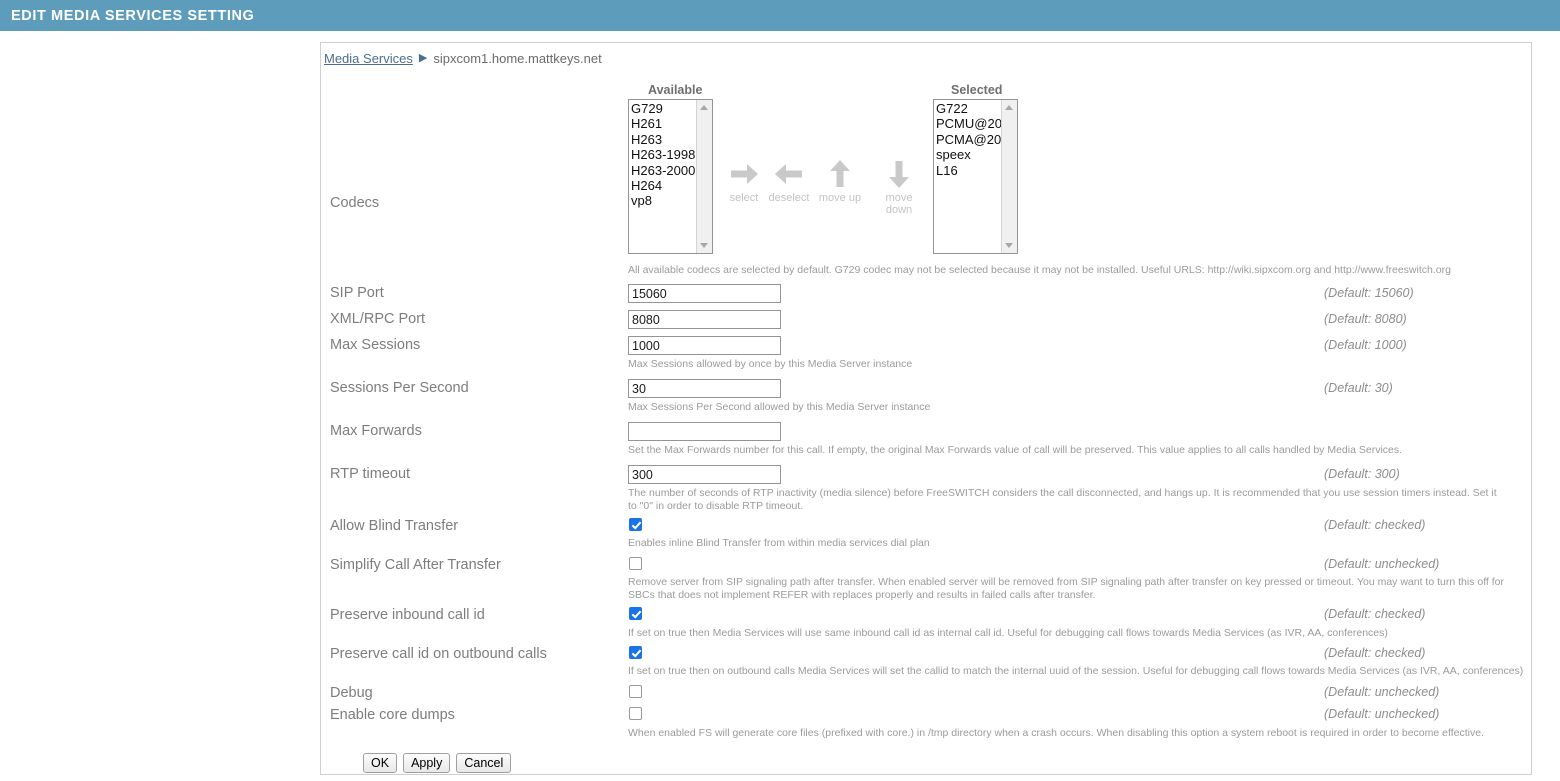  Describe the element at coordinates (704, 388) in the screenshot. I see `sessions-per-second-input` at that location.